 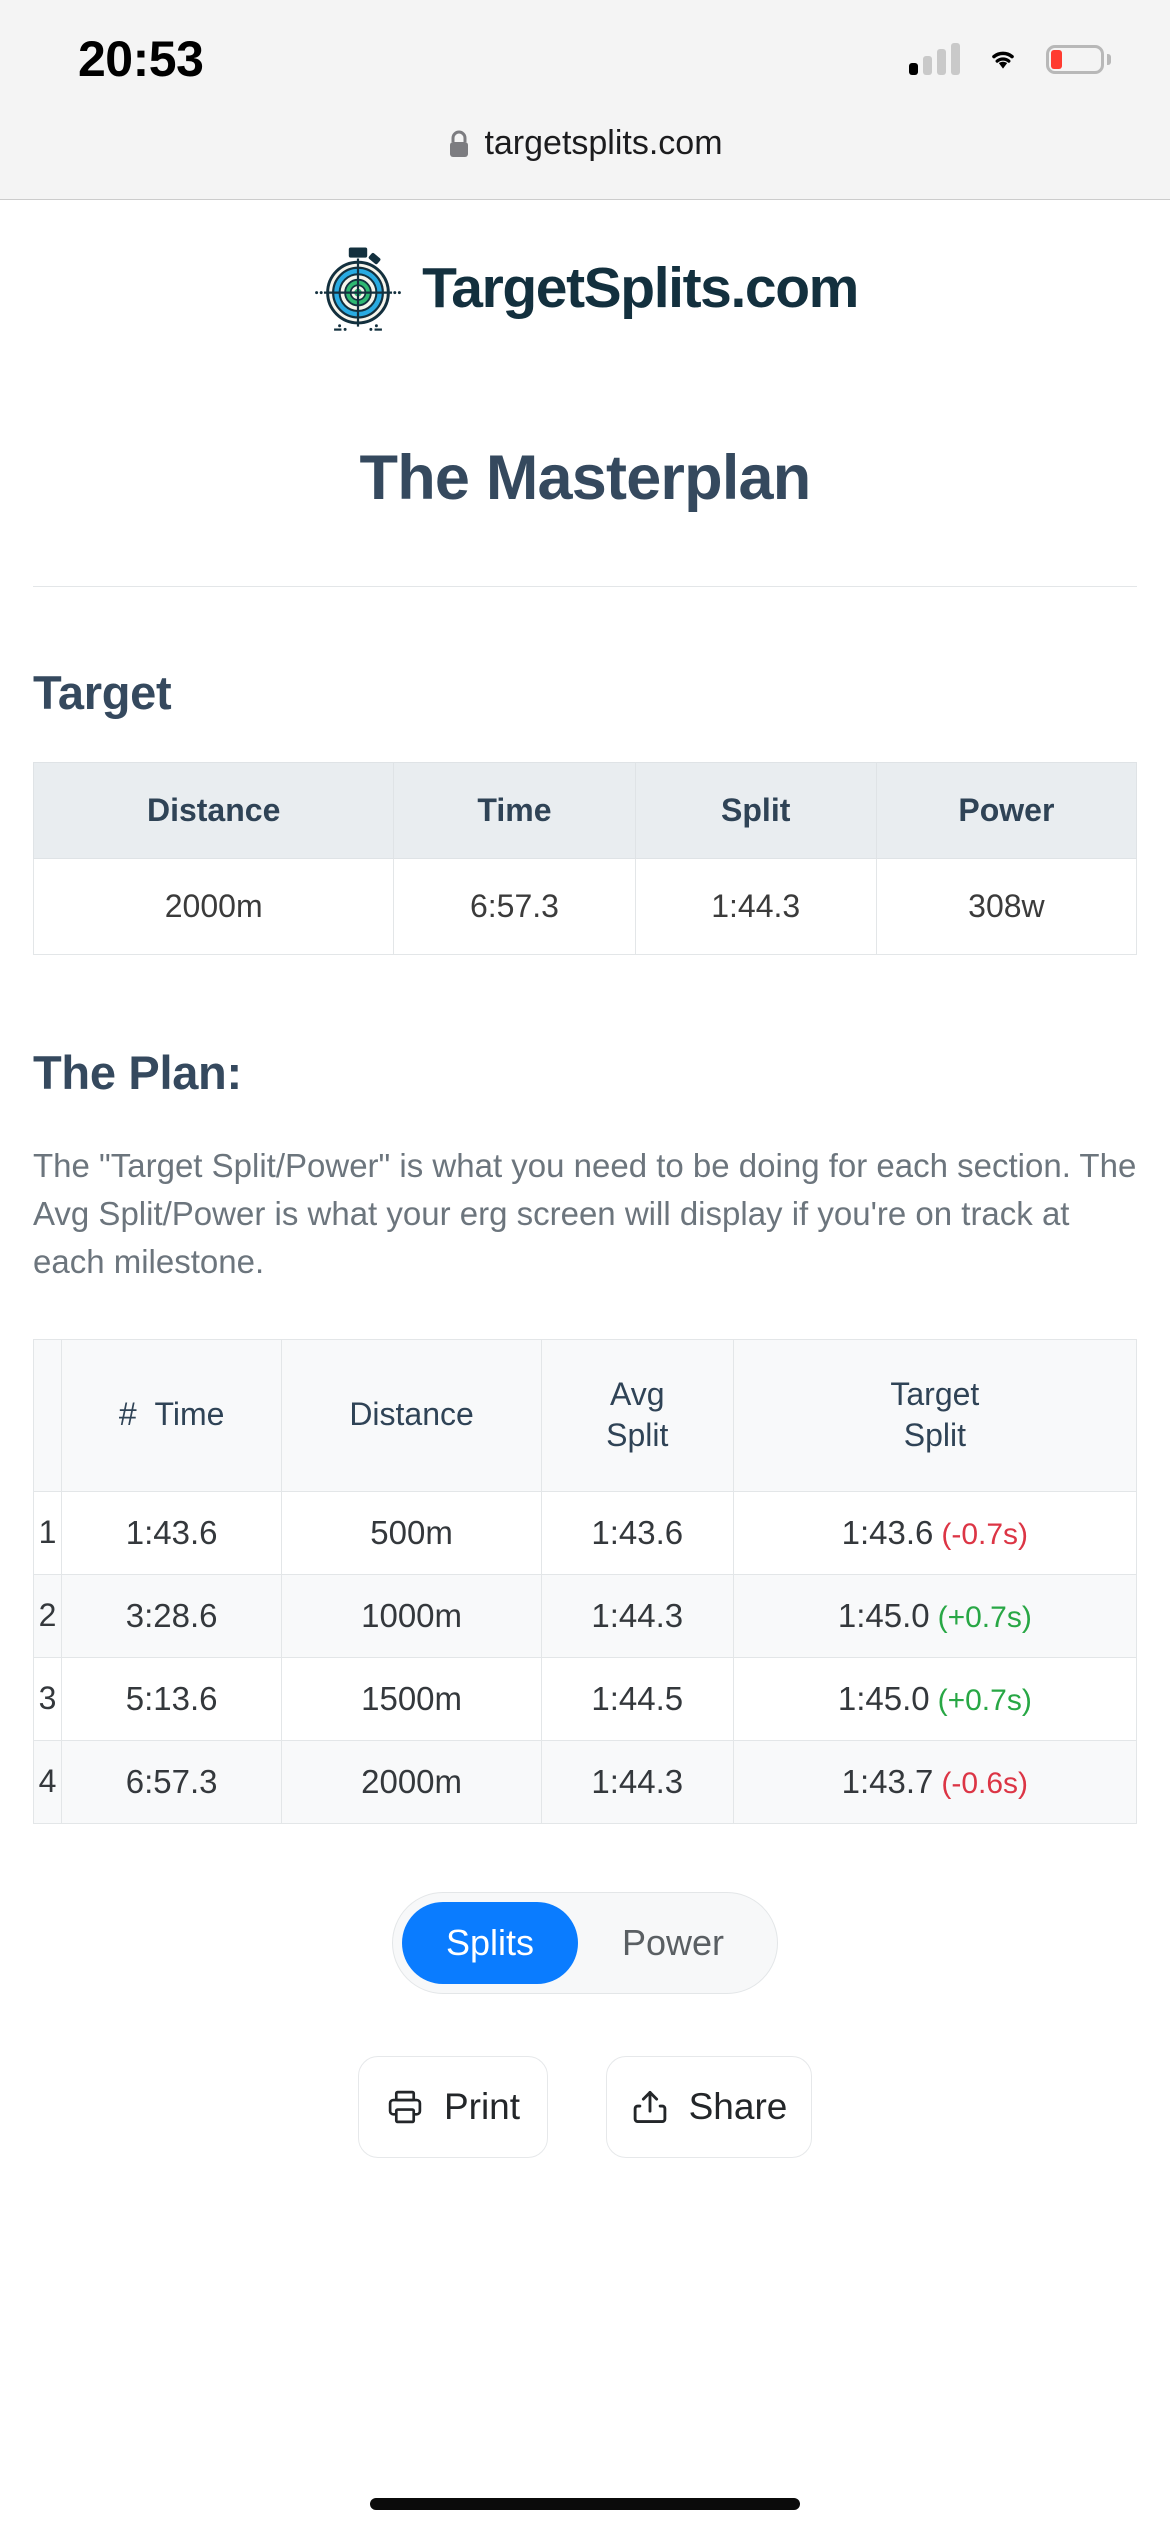 What do you see at coordinates (411, 1415) in the screenshot?
I see `splits-header-distance: Distance` at bounding box center [411, 1415].